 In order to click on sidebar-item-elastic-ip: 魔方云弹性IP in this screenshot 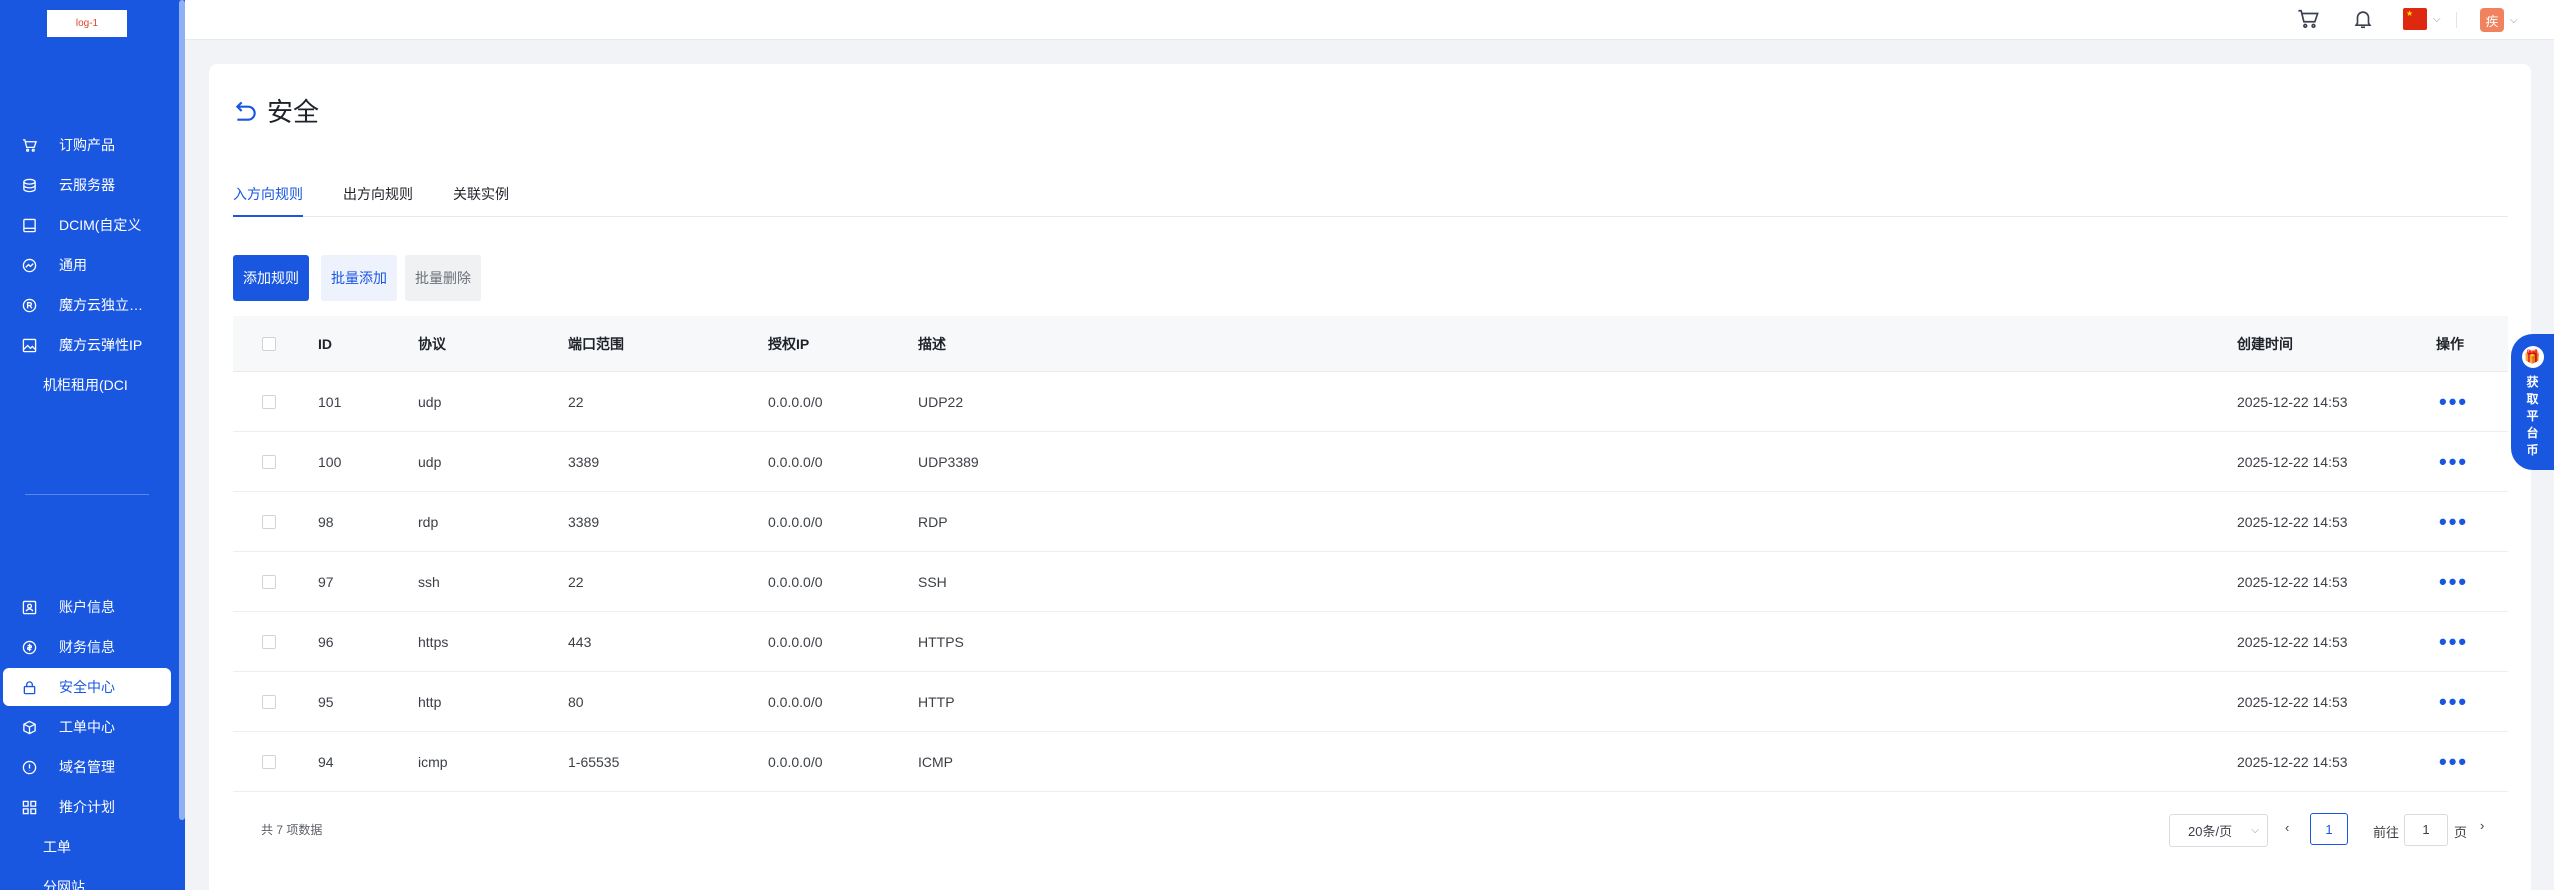, I will do `click(86, 345)`.